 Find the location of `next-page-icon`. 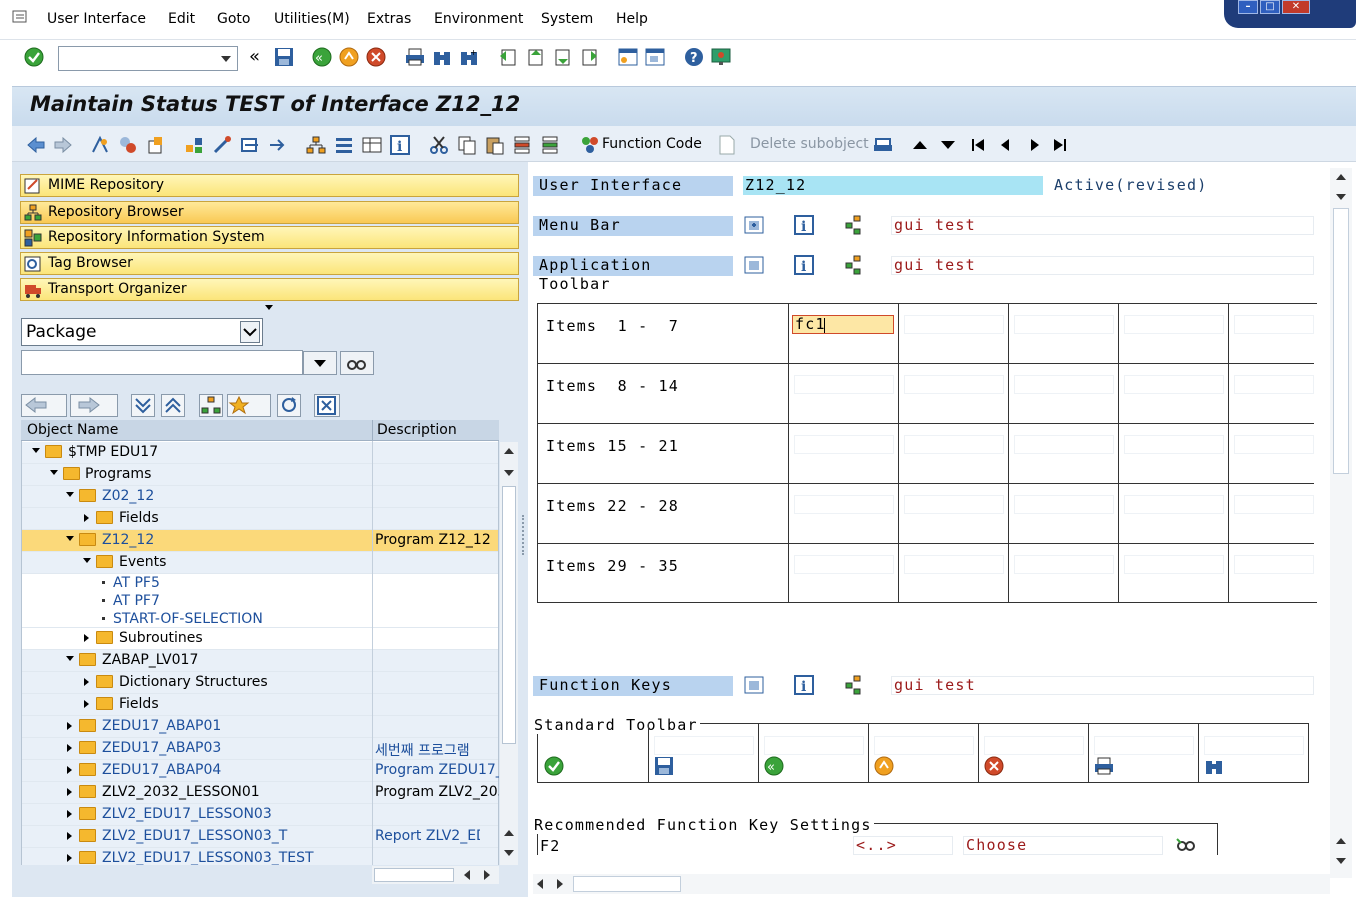

next-page-icon is located at coordinates (561, 56).